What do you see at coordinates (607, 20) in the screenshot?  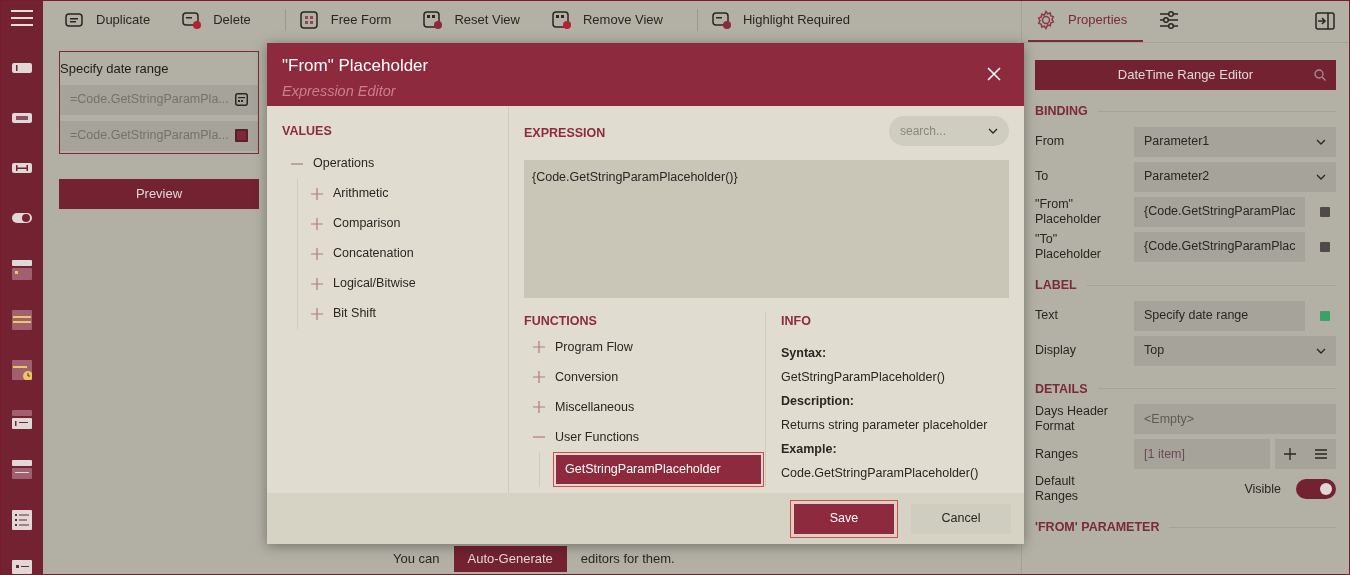 I see `toolbar-button: Remove View` at bounding box center [607, 20].